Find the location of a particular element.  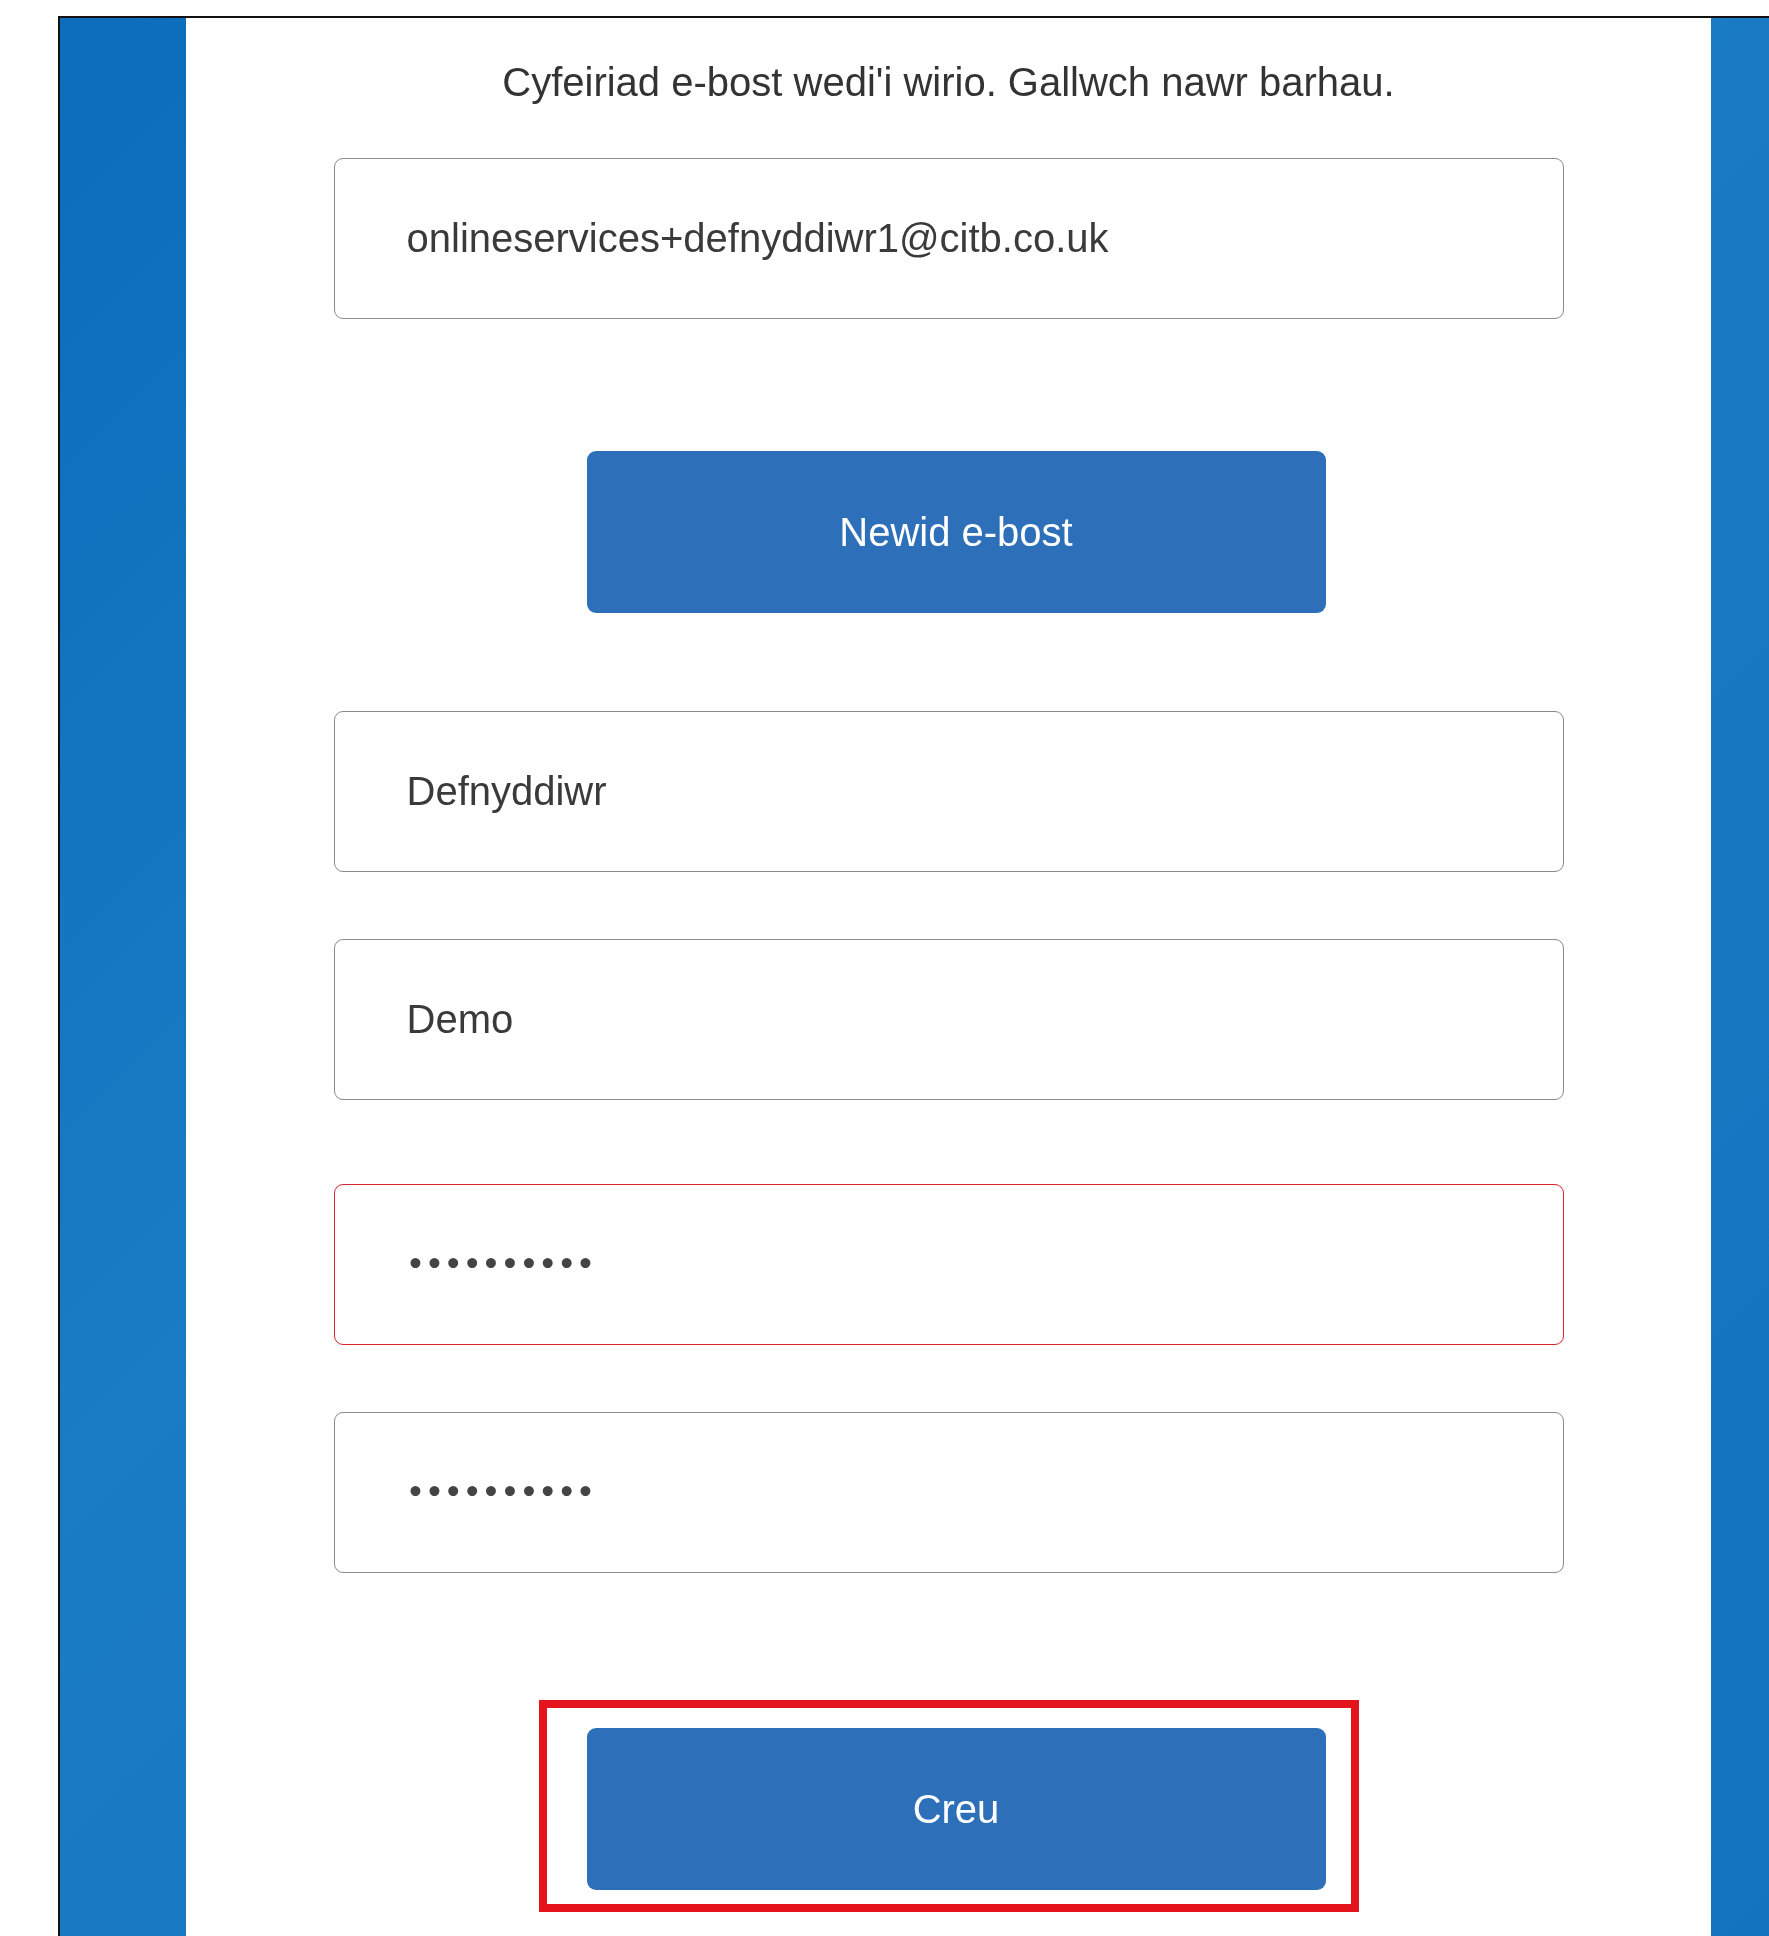

status-message: Cyfeiriad e-bost wedi'i wirio. Gallwch nawr barhau. is located at coordinates (948, 82).